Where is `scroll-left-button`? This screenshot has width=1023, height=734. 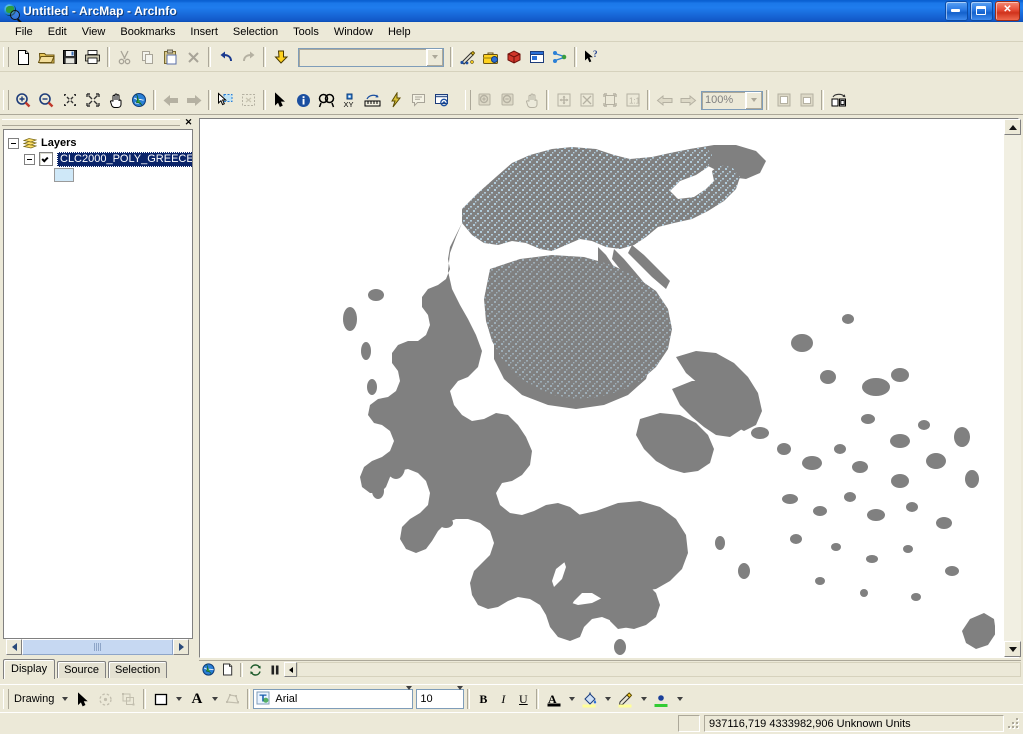 scroll-left-button is located at coordinates (14, 647).